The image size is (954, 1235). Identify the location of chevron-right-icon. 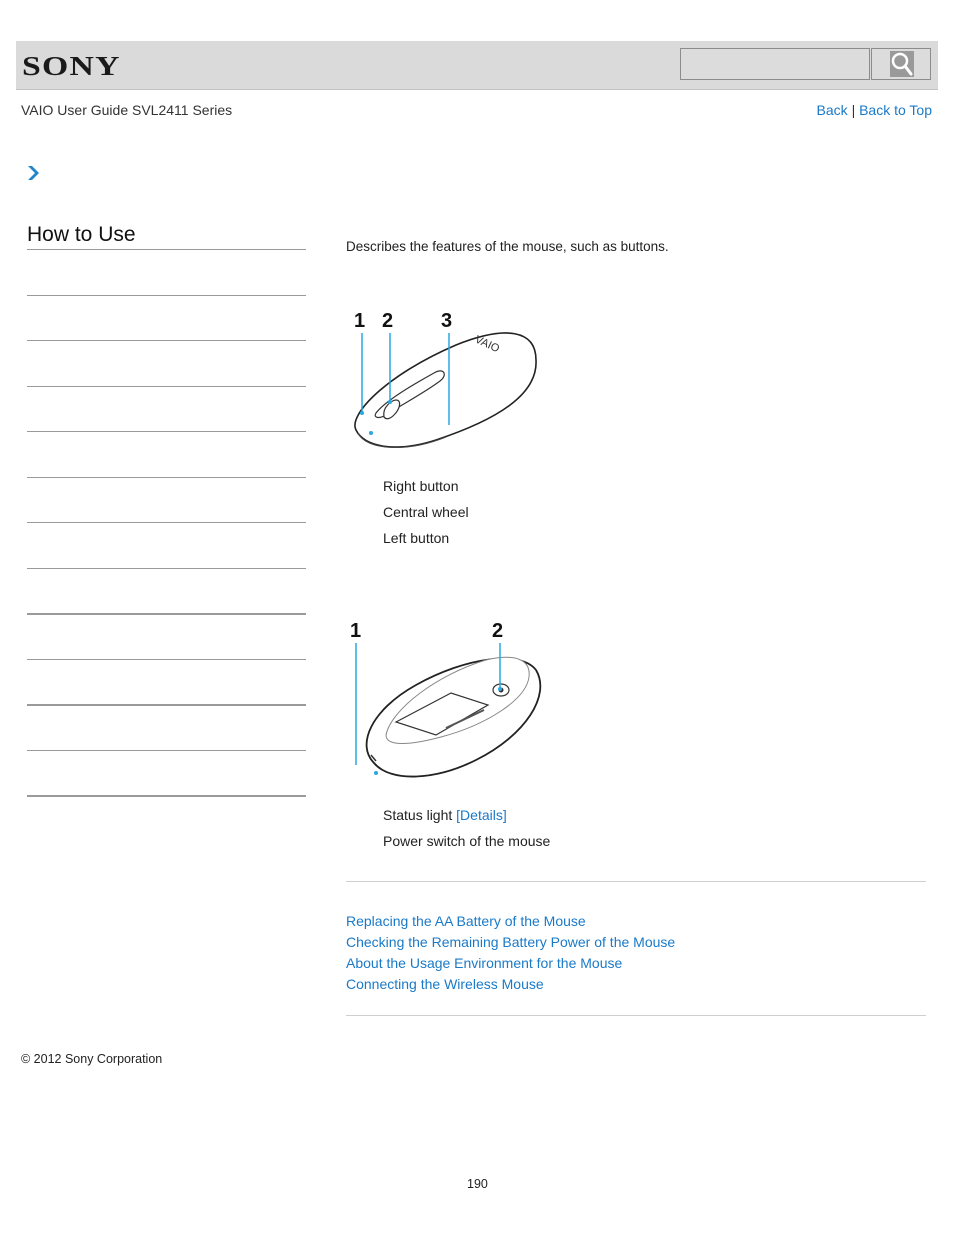
(34, 173).